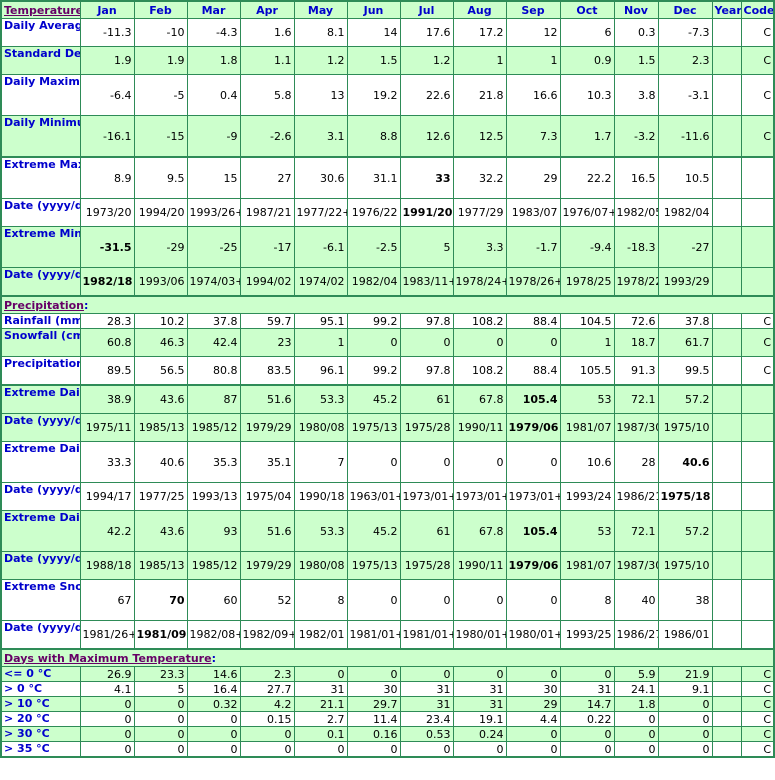 Image resolution: width=775 pixels, height=780 pixels. What do you see at coordinates (107, 427) in the screenshot?
I see `value-cell-jan: 1975/11` at bounding box center [107, 427].